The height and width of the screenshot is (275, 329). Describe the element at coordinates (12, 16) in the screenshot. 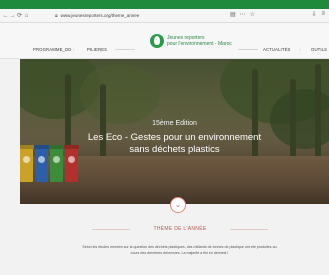

I see `forward-icon: →` at that location.